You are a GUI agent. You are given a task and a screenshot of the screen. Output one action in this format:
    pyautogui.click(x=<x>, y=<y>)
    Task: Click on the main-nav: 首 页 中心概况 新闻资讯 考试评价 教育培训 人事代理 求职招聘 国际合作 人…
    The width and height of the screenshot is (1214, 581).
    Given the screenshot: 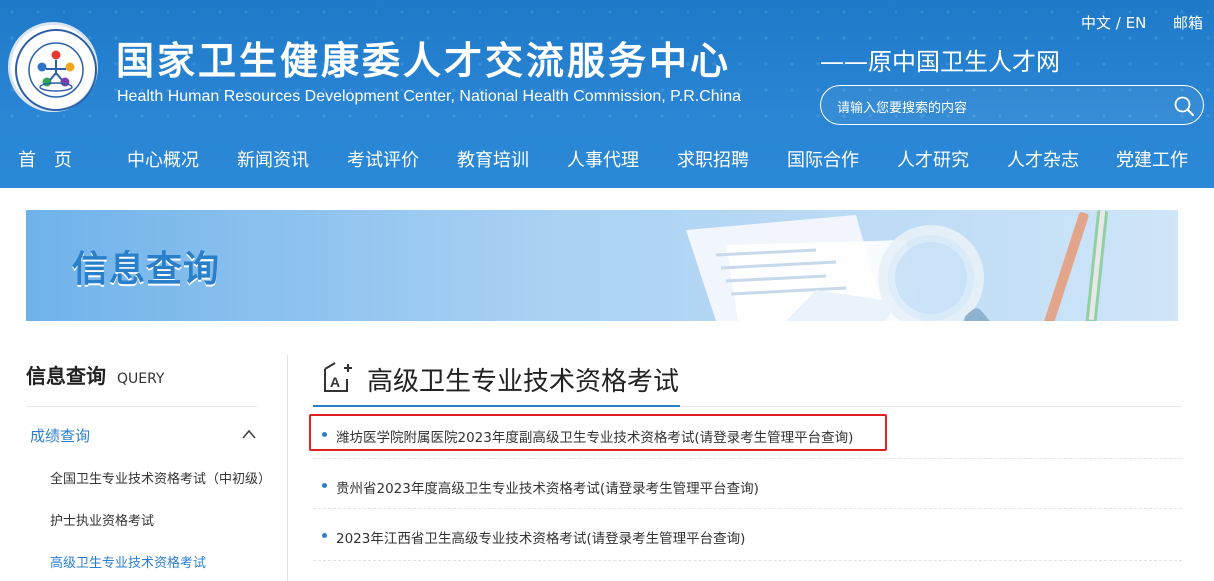 What is the action you would take?
    pyautogui.click(x=607, y=160)
    